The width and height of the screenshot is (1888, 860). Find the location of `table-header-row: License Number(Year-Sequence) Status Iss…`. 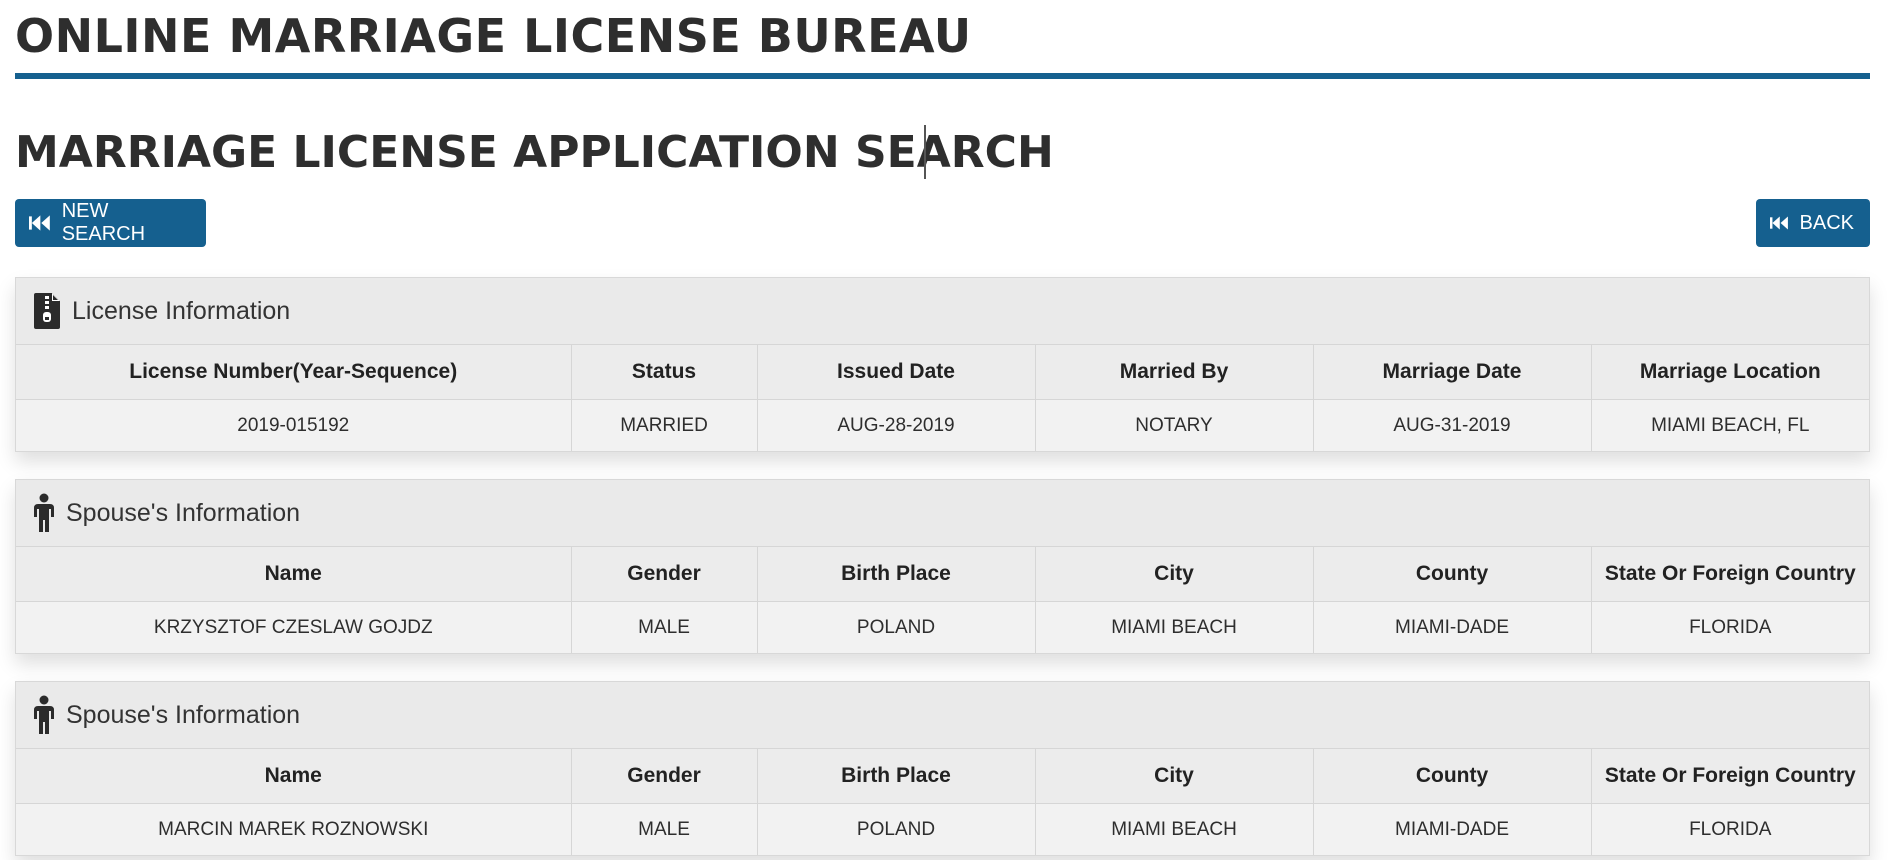

table-header-row: License Number(Year-Sequence) Status Iss… is located at coordinates (942, 372).